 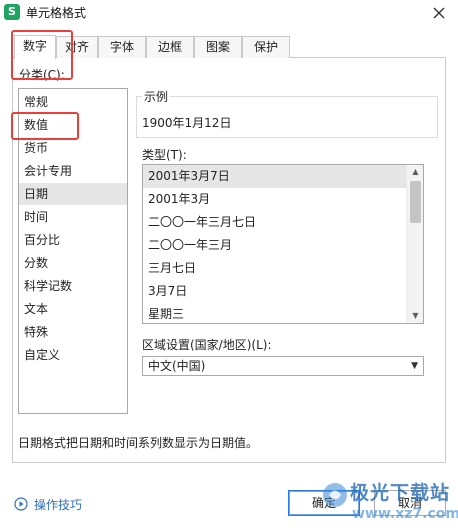 I want to click on cancel-button: 取消, so click(x=410, y=503).